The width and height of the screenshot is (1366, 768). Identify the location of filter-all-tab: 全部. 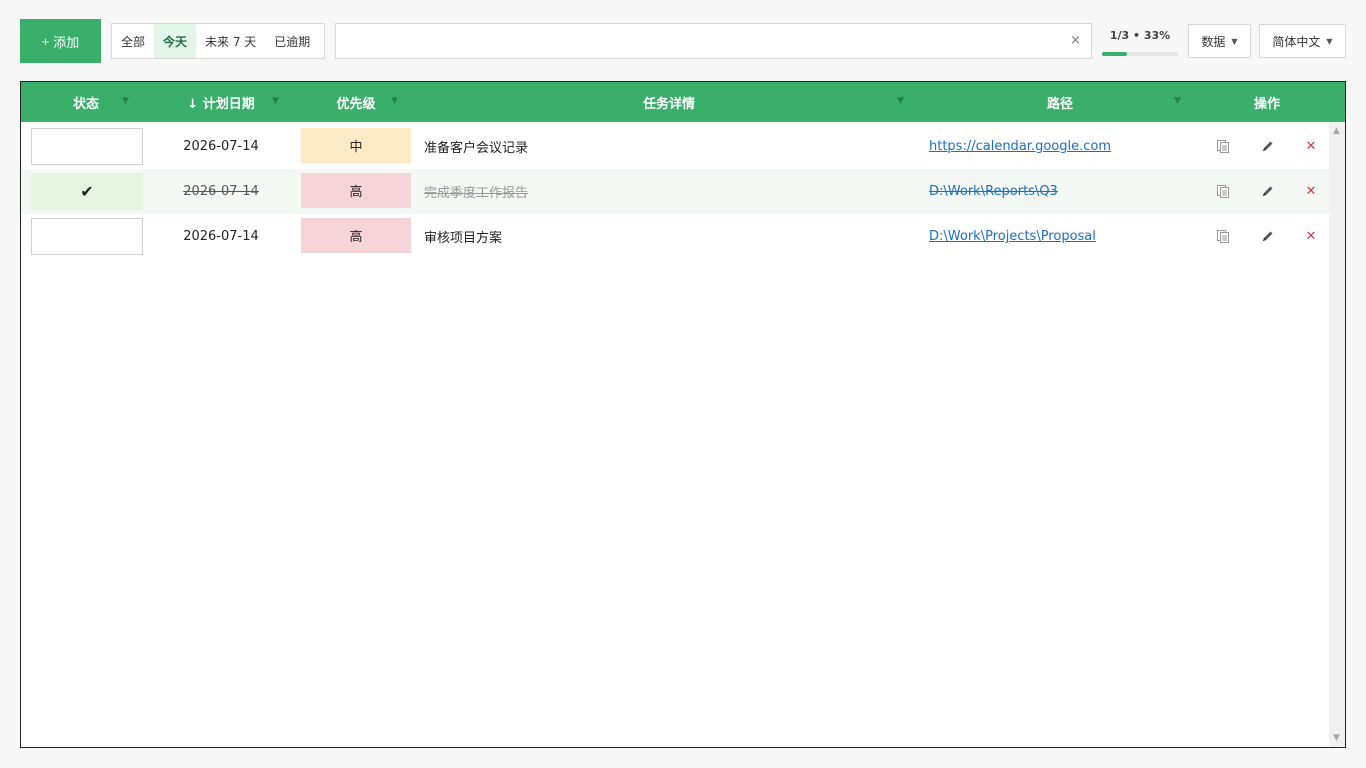
(133, 41).